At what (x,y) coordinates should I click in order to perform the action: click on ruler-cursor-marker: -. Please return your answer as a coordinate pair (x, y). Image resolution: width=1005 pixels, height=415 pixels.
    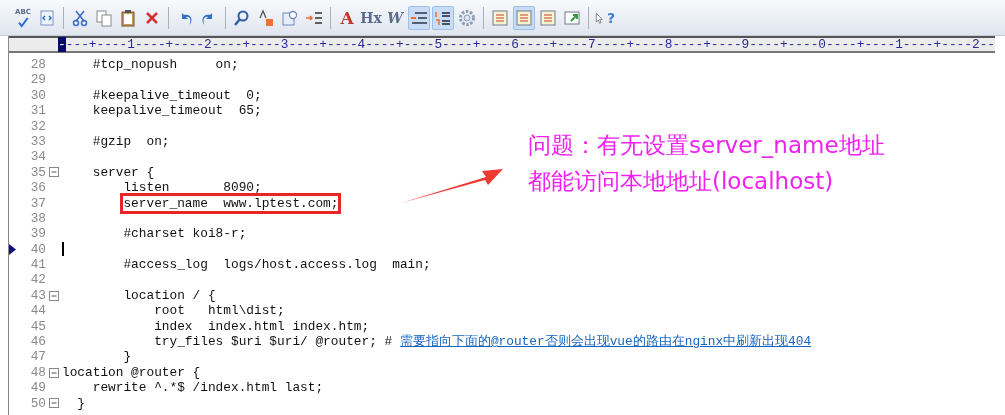
    Looking at the image, I should click on (62, 44).